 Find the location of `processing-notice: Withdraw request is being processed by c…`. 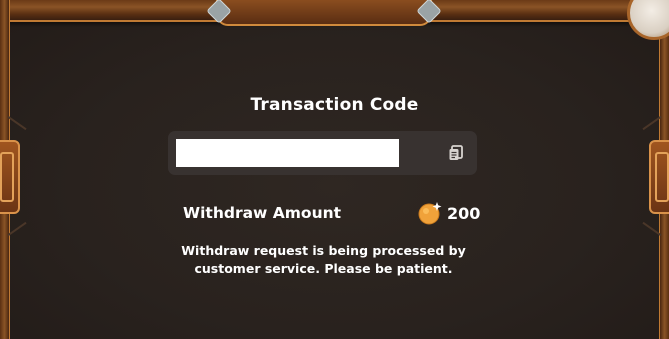

processing-notice: Withdraw request is being processed by c… is located at coordinates (323, 260).